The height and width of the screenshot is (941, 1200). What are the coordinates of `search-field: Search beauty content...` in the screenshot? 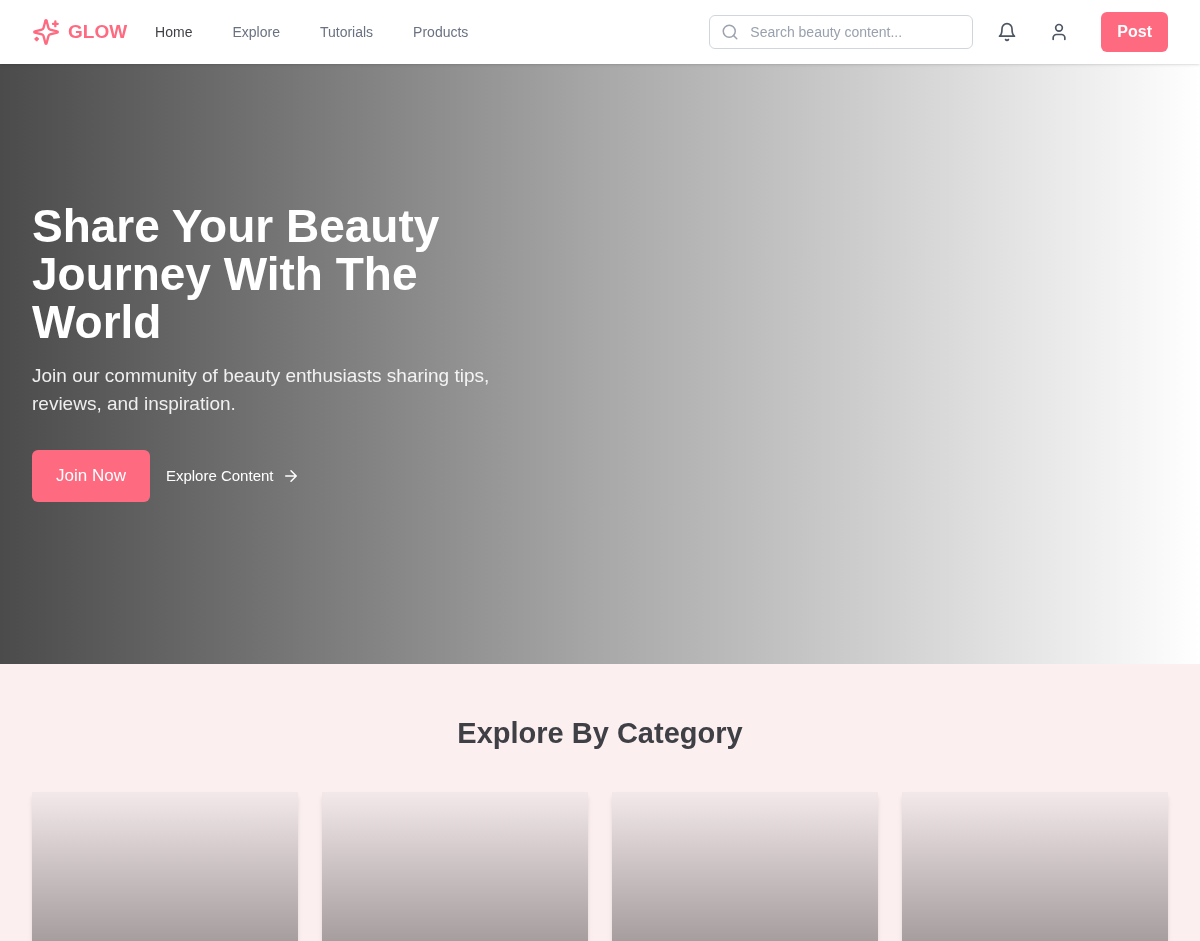 It's located at (841, 32).